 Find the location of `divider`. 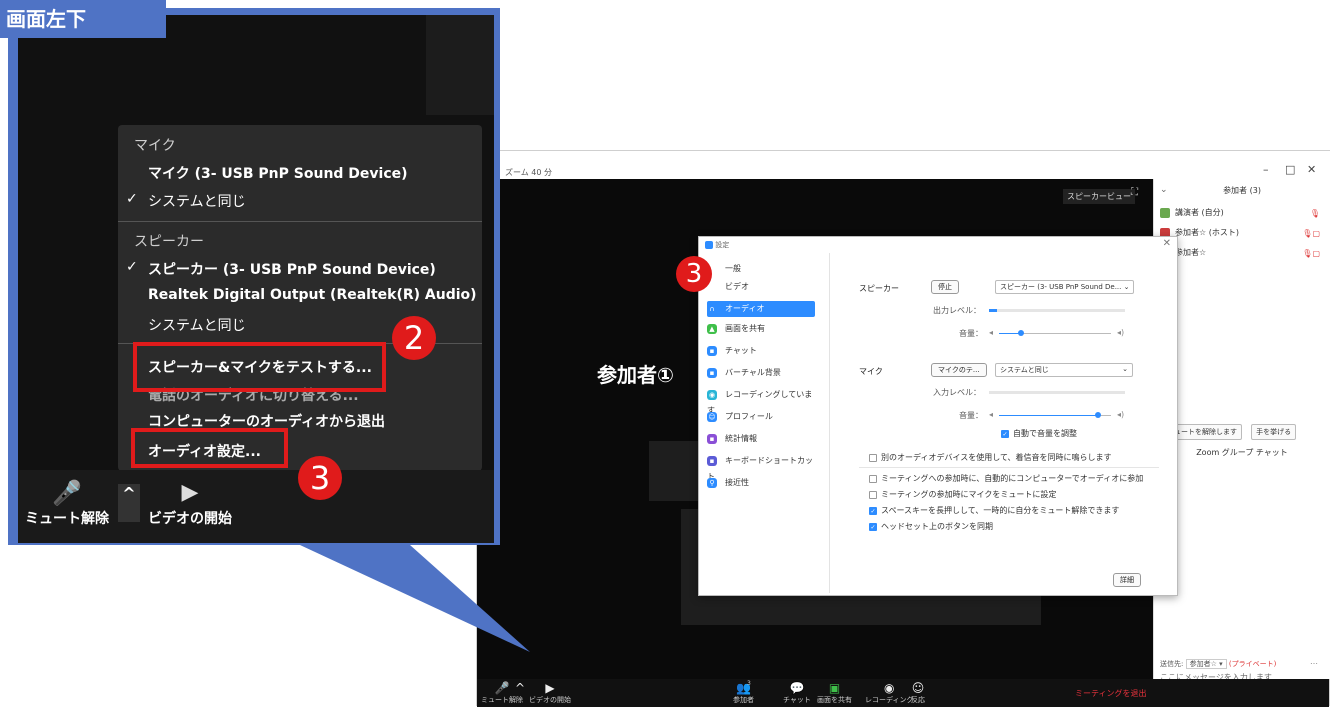

divider is located at coordinates (300, 221).